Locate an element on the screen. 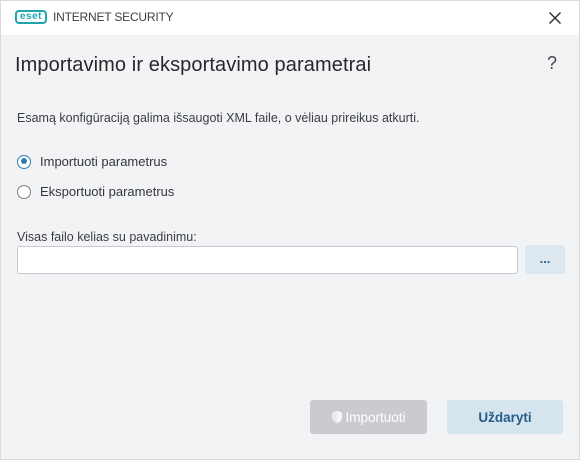 The width and height of the screenshot is (580, 460). file-path-label: Visas failo kelias su pavadinimu: is located at coordinates (107, 237).